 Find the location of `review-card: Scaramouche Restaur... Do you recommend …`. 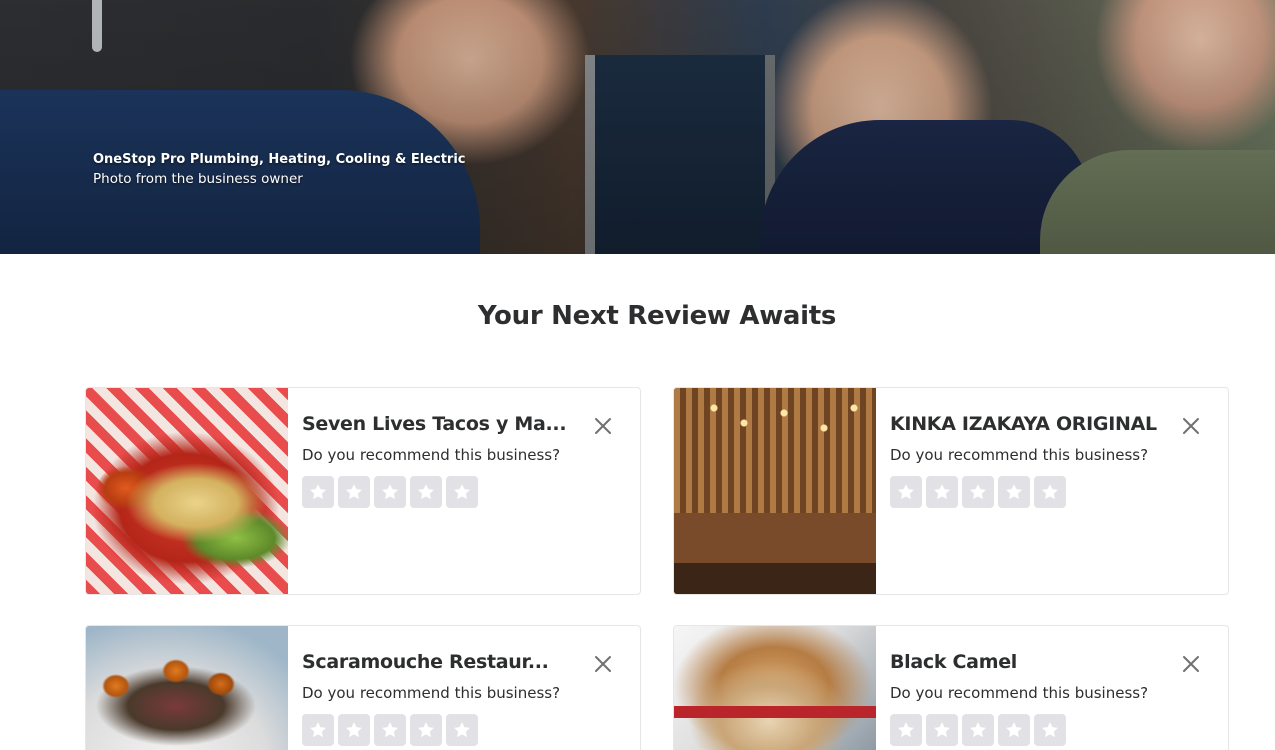

review-card: Scaramouche Restaur... Do you recommend … is located at coordinates (363, 687).